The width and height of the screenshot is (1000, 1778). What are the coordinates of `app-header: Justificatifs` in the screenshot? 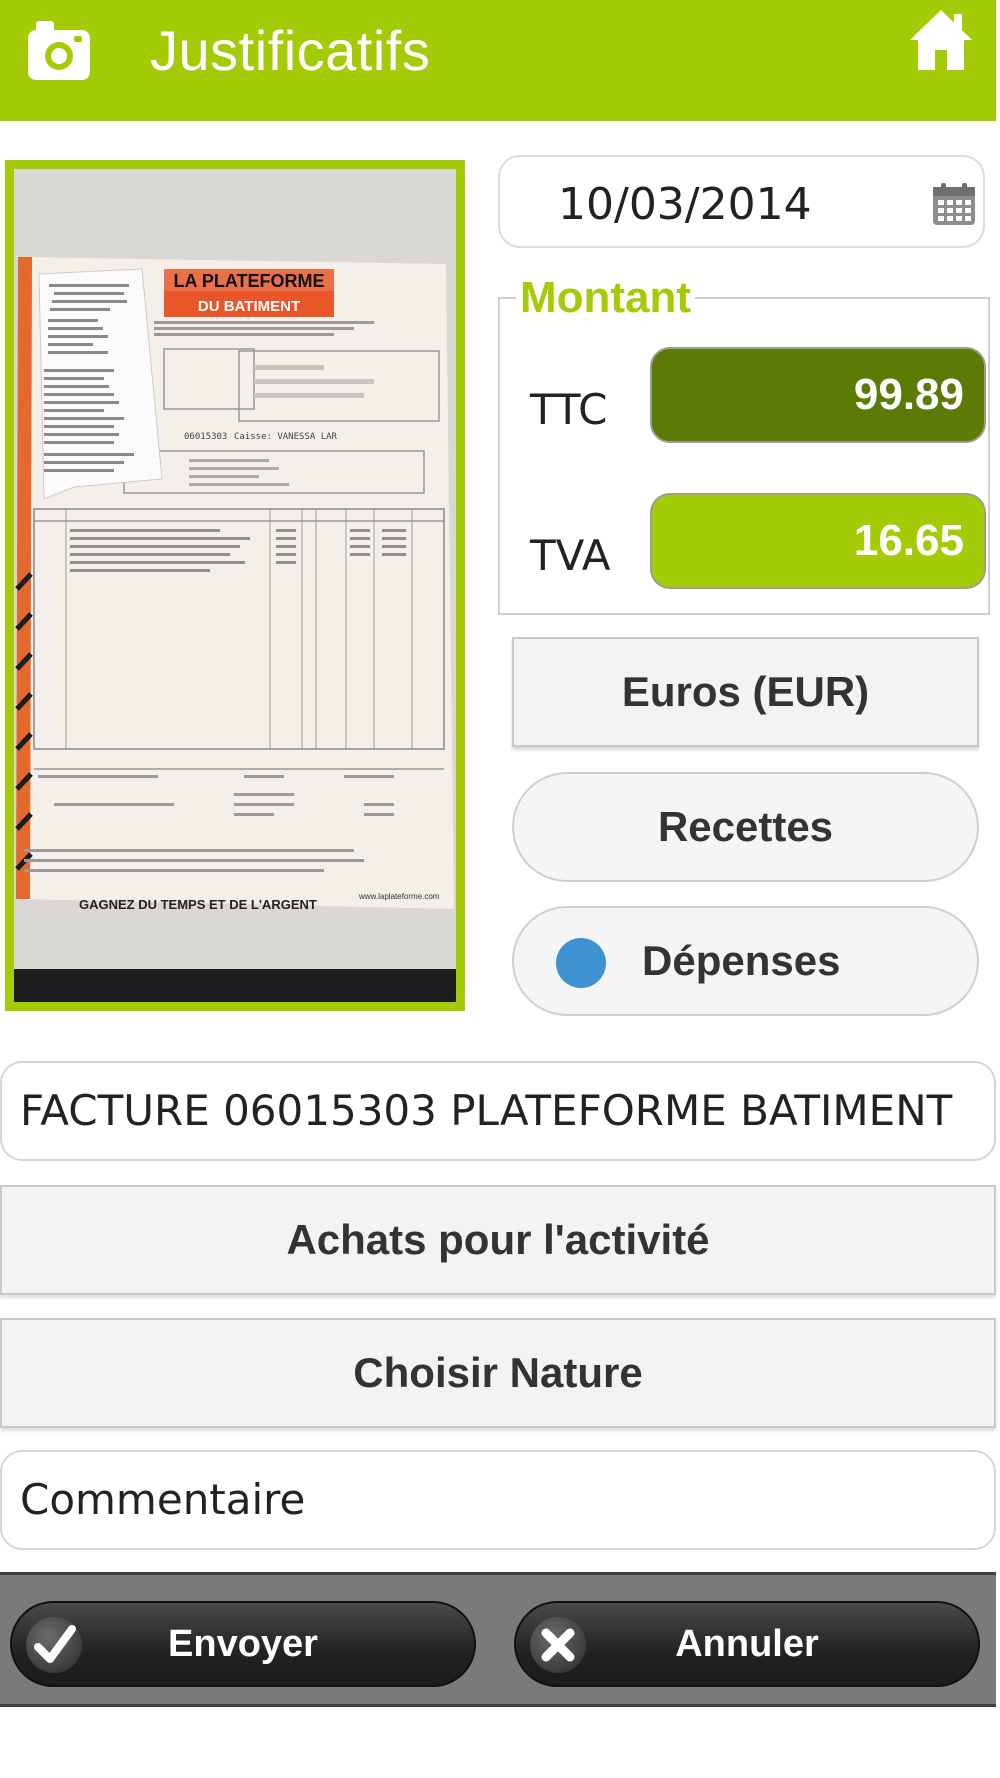 It's located at (498, 60).